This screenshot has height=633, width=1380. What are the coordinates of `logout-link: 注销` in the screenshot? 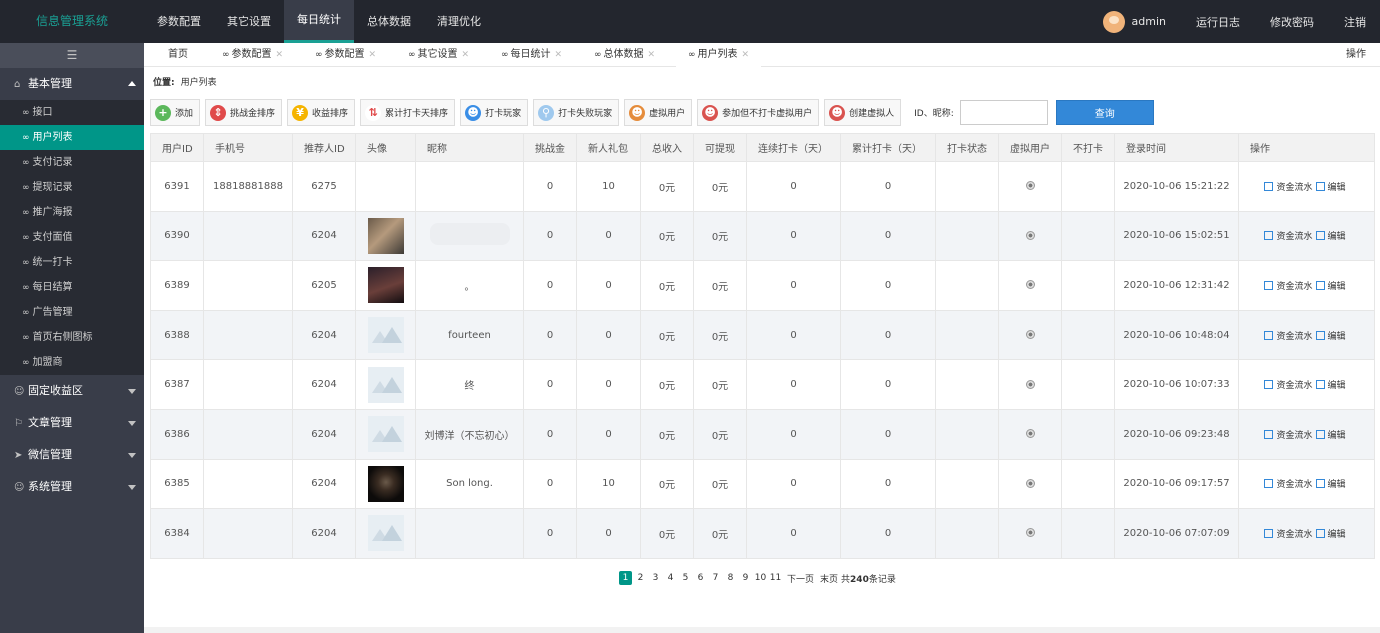 It's located at (1355, 22).